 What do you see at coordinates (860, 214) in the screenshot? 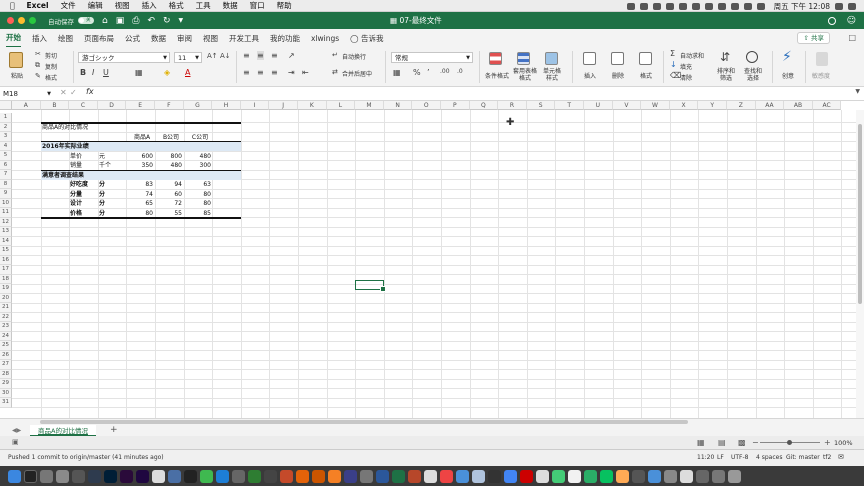
I see `vertical-scroll-thumb` at bounding box center [860, 214].